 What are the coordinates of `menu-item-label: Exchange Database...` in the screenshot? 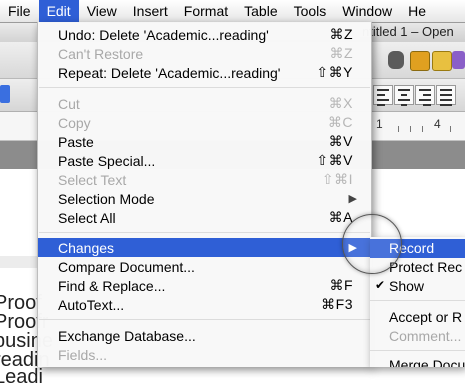 It's located at (127, 335).